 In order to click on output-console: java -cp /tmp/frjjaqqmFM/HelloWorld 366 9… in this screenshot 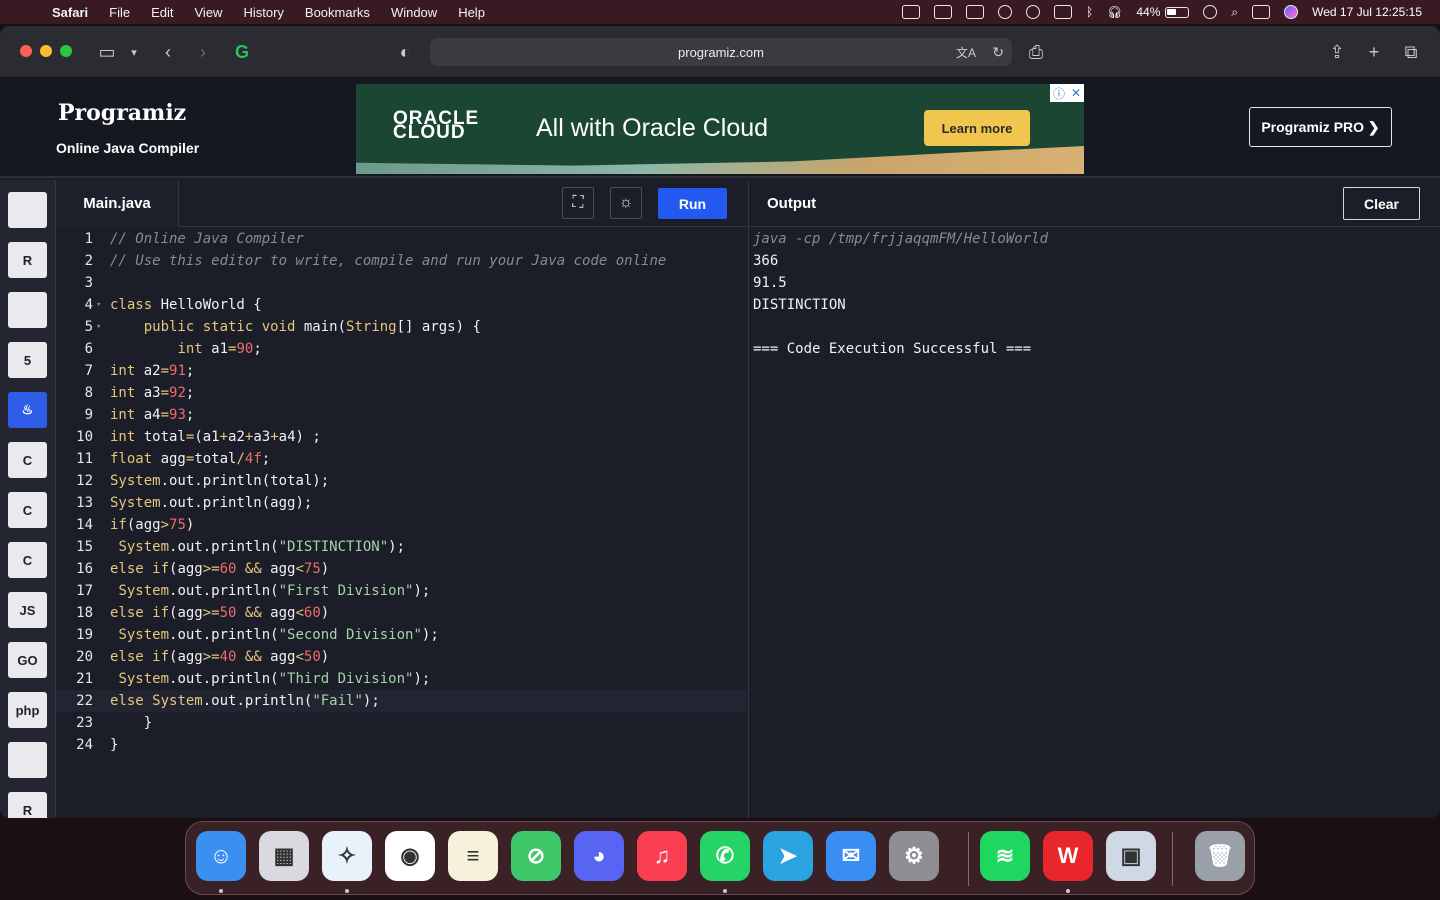, I will do `click(900, 294)`.